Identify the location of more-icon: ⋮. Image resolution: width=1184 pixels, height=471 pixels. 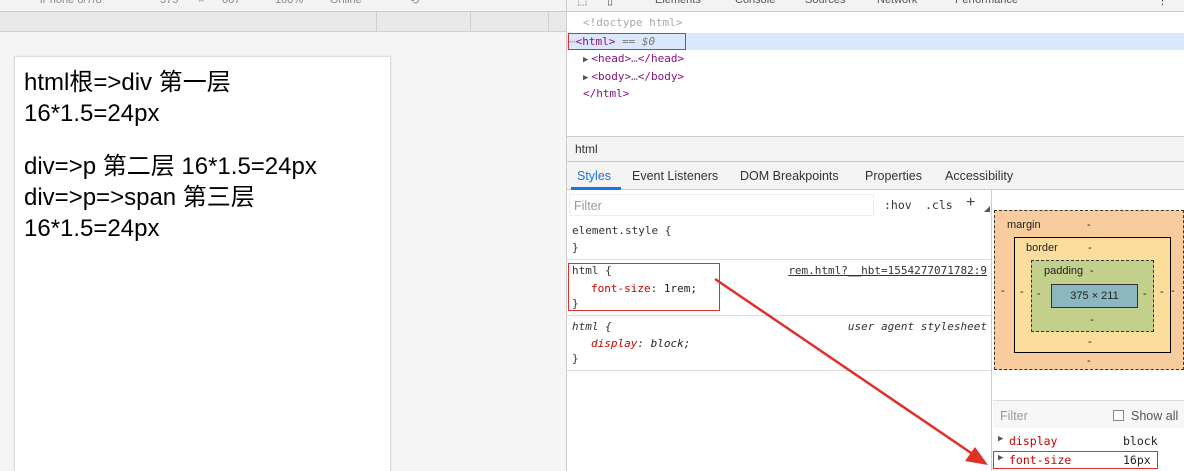
(1162, 3).